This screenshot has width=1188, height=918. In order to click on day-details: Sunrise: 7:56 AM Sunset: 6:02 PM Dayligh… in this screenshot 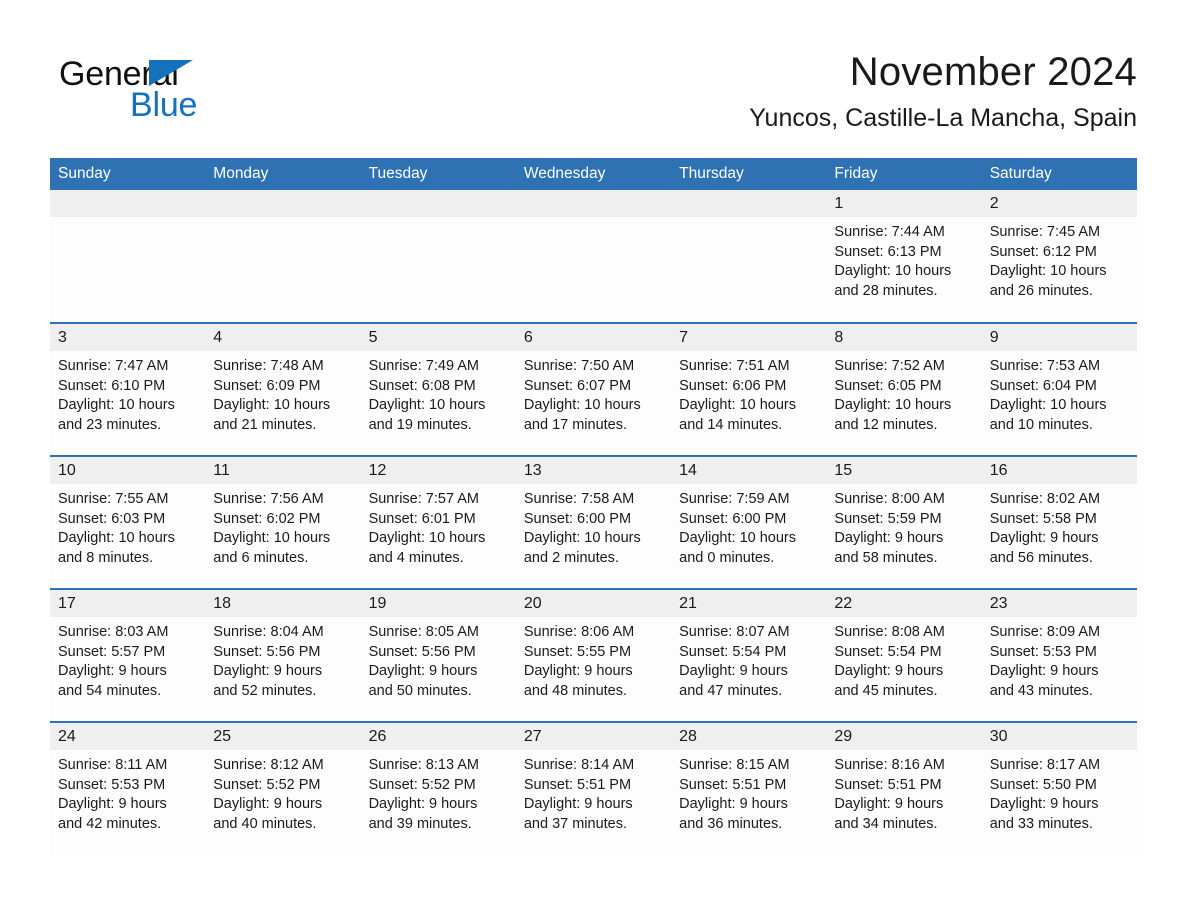, I will do `click(282, 526)`.